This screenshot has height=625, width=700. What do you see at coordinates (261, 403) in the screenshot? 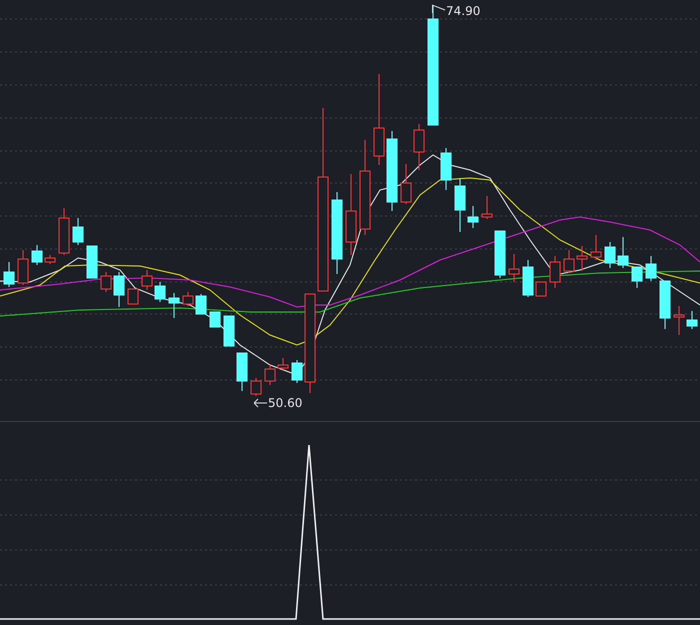
I see `pointer-arrow-icon` at bounding box center [261, 403].